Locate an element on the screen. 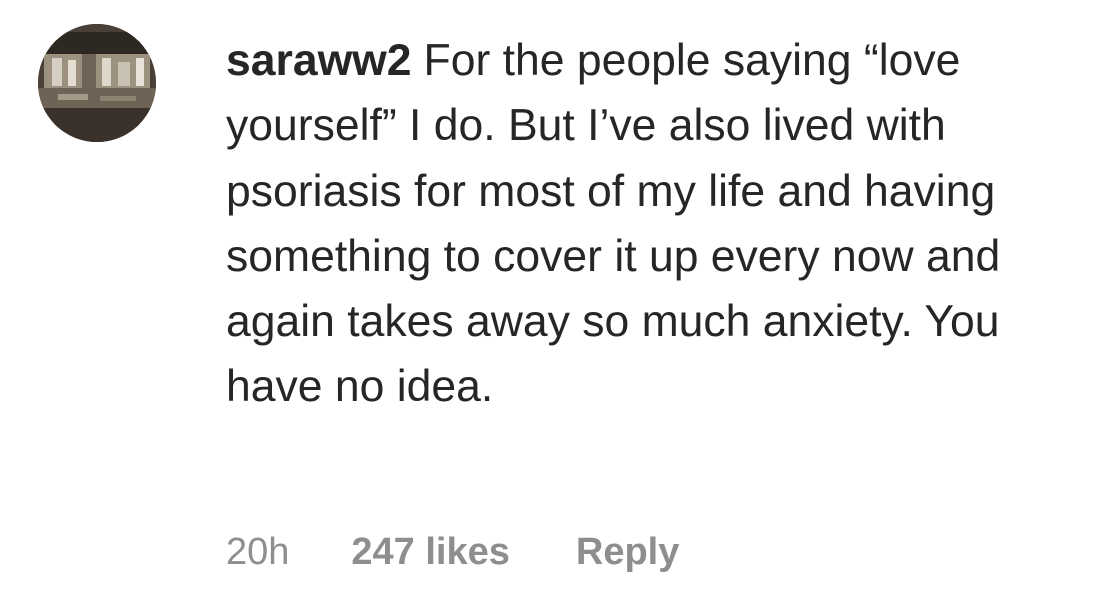 Image resolution: width=1110 pixels, height=600 pixels. likes-count: 247 likes is located at coordinates (430, 552).